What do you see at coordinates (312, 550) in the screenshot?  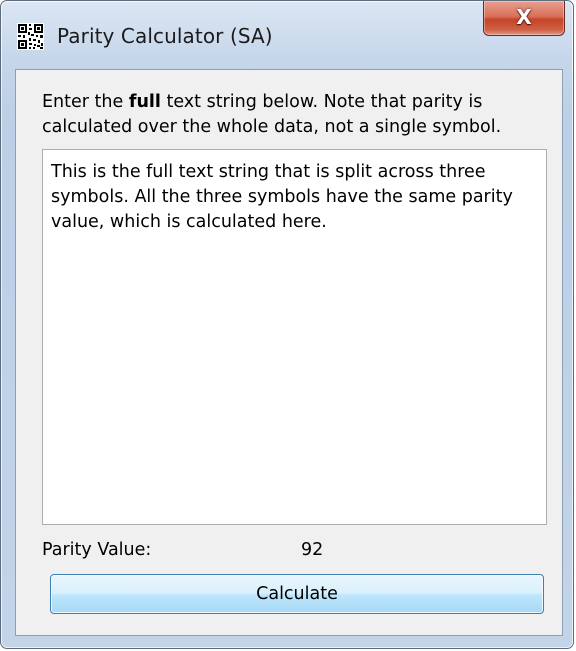 I see `parity-value-output: 92` at bounding box center [312, 550].